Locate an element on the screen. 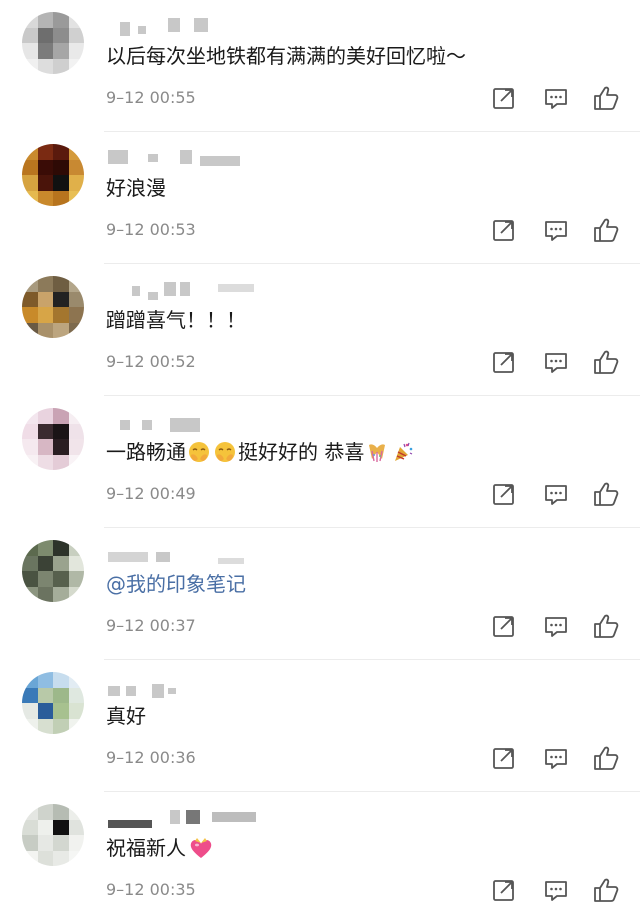 The height and width of the screenshot is (924, 640). comment-item: 蹭蹭喜气！！！ 9–12 00:52 is located at coordinates (320, 330).